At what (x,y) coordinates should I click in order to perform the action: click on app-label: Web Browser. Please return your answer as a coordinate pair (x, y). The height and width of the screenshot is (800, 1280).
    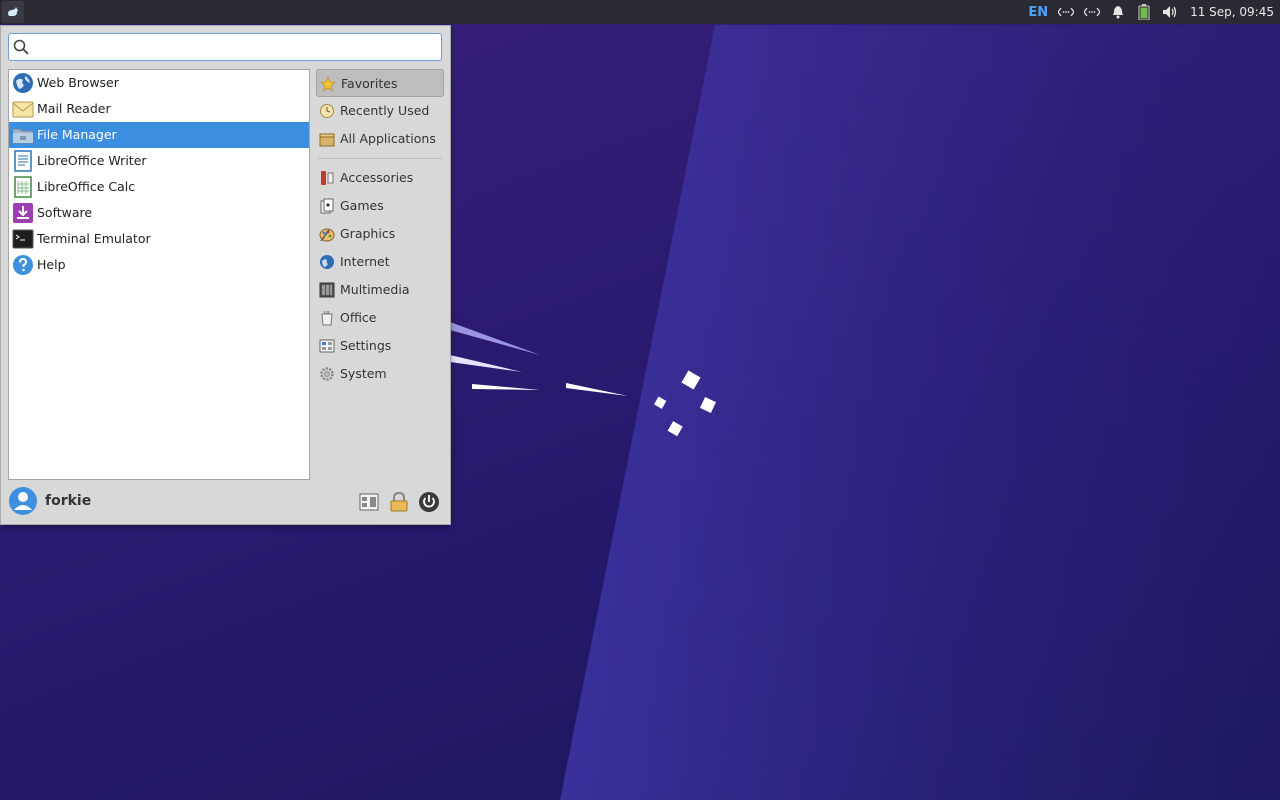
    Looking at the image, I should click on (78, 82).